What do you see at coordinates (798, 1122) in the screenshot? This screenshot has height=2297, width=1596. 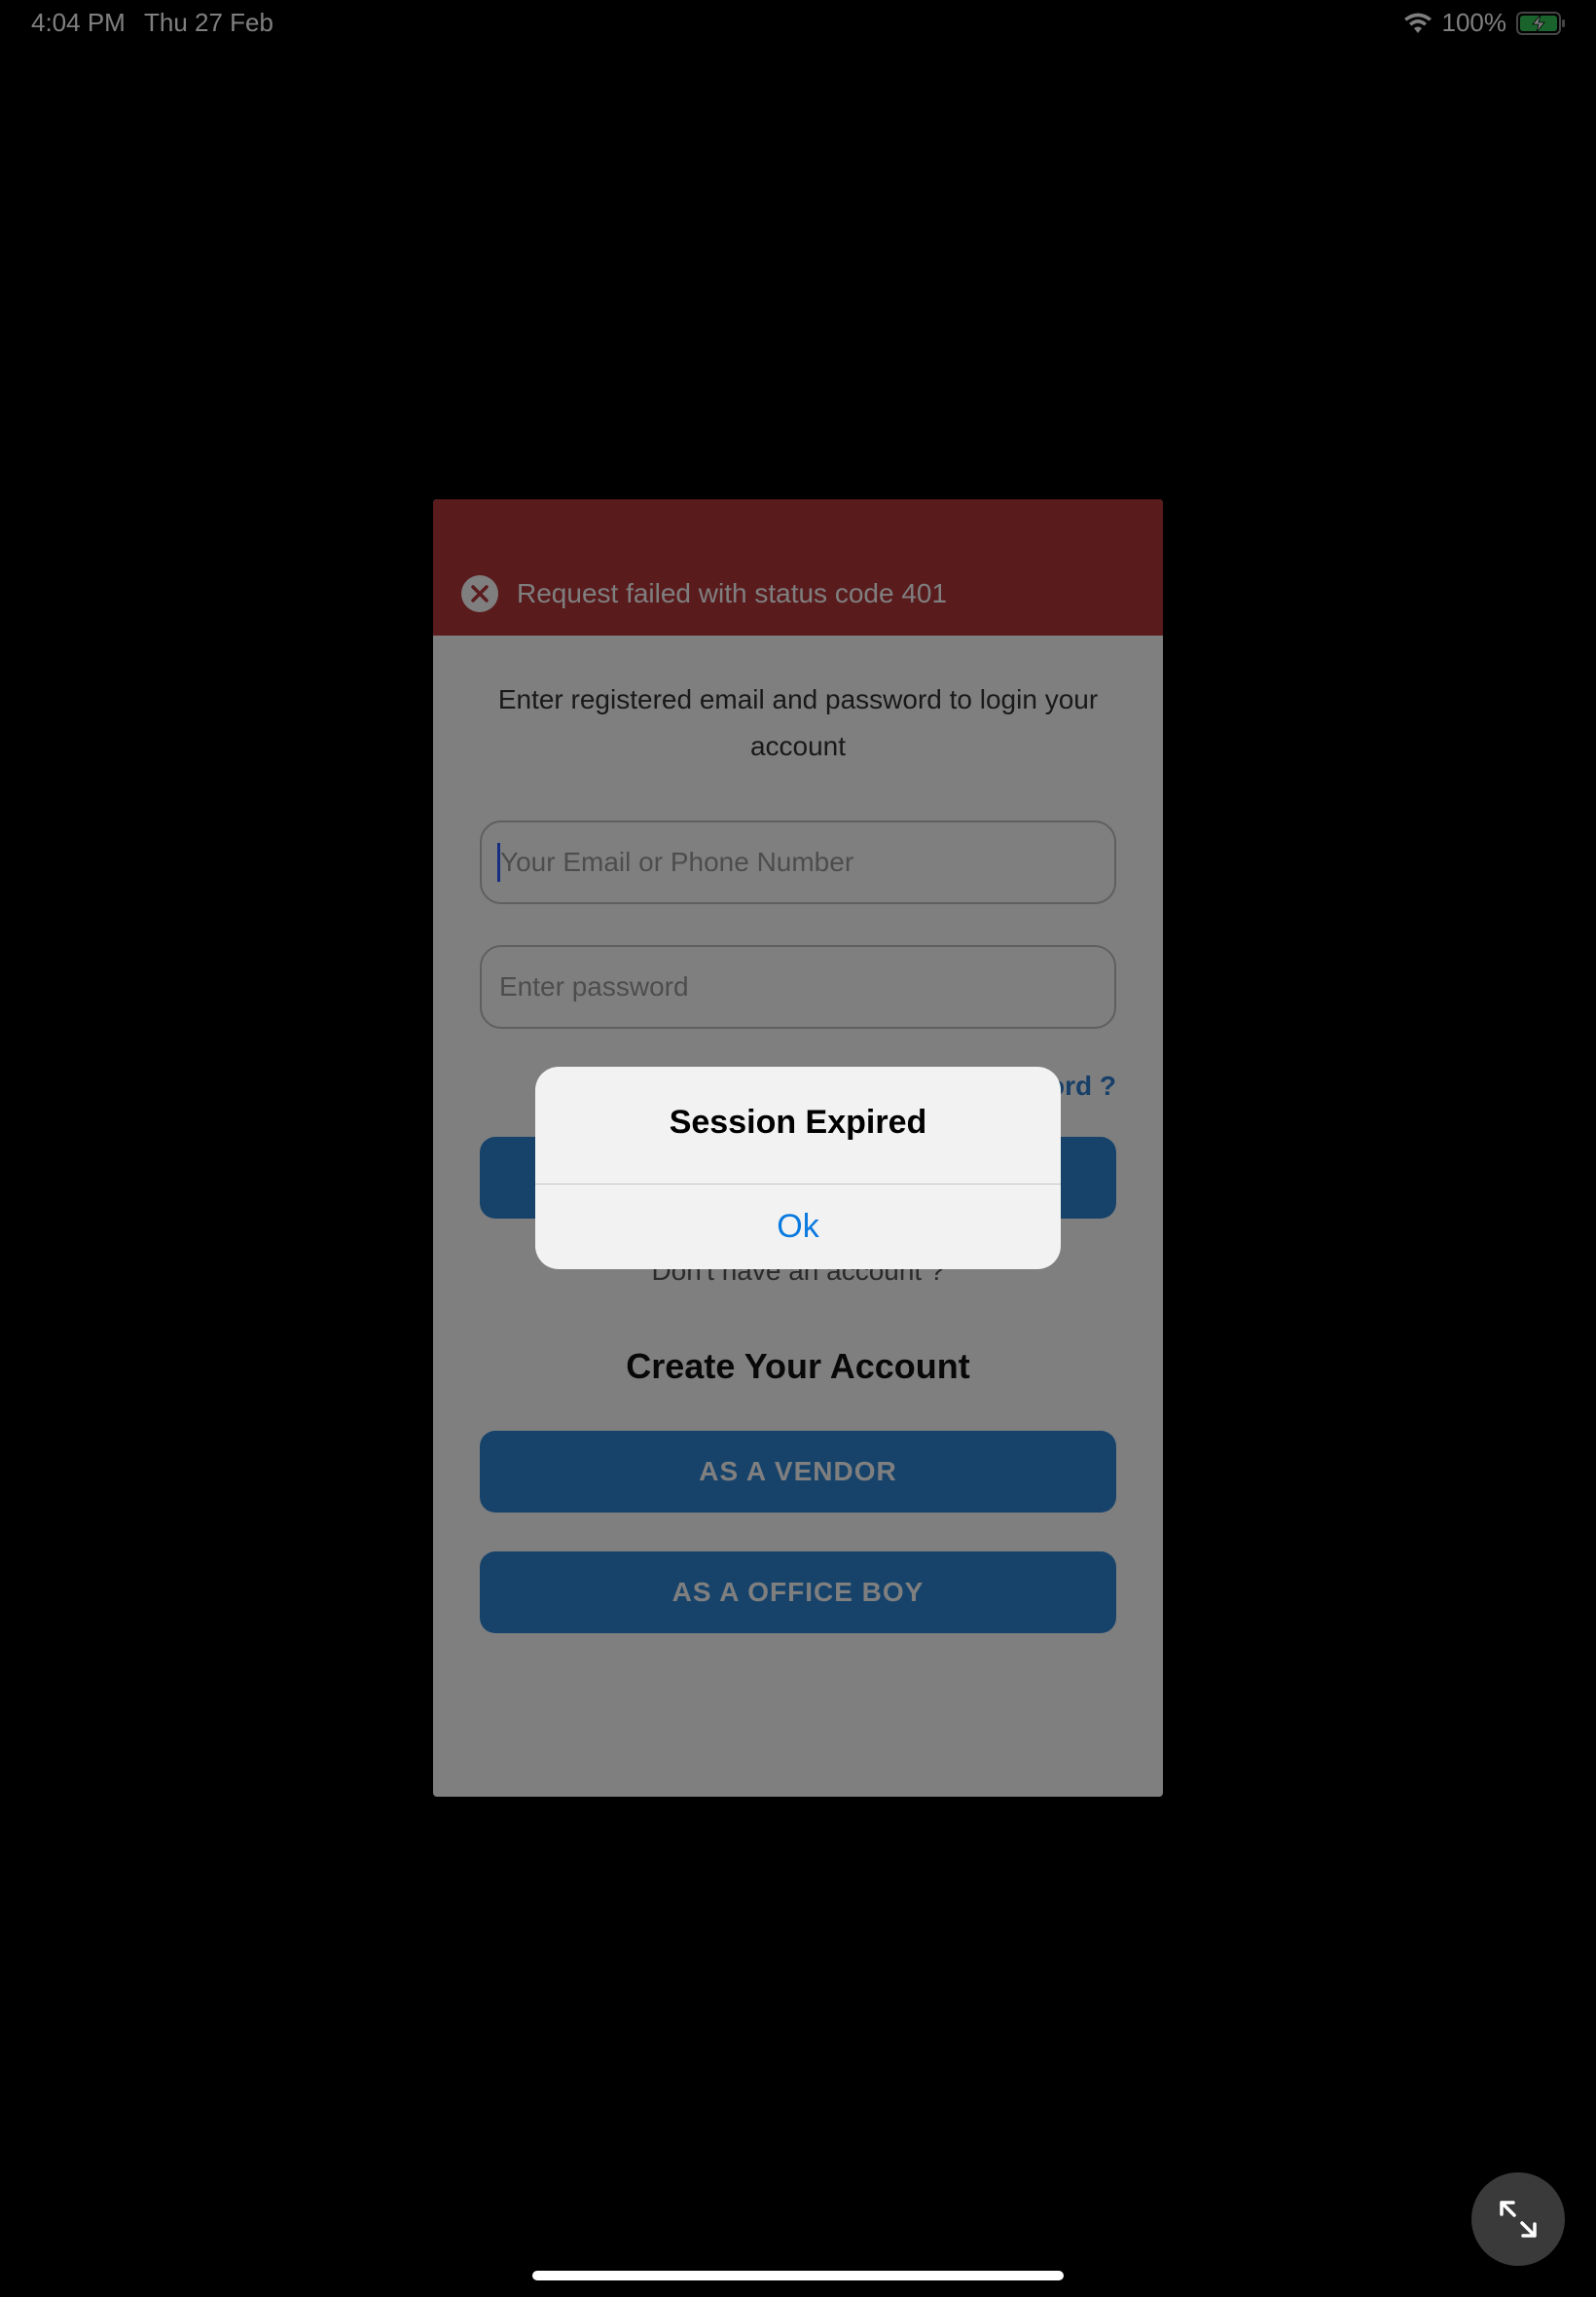 I see `alert-title: Session Expired` at bounding box center [798, 1122].